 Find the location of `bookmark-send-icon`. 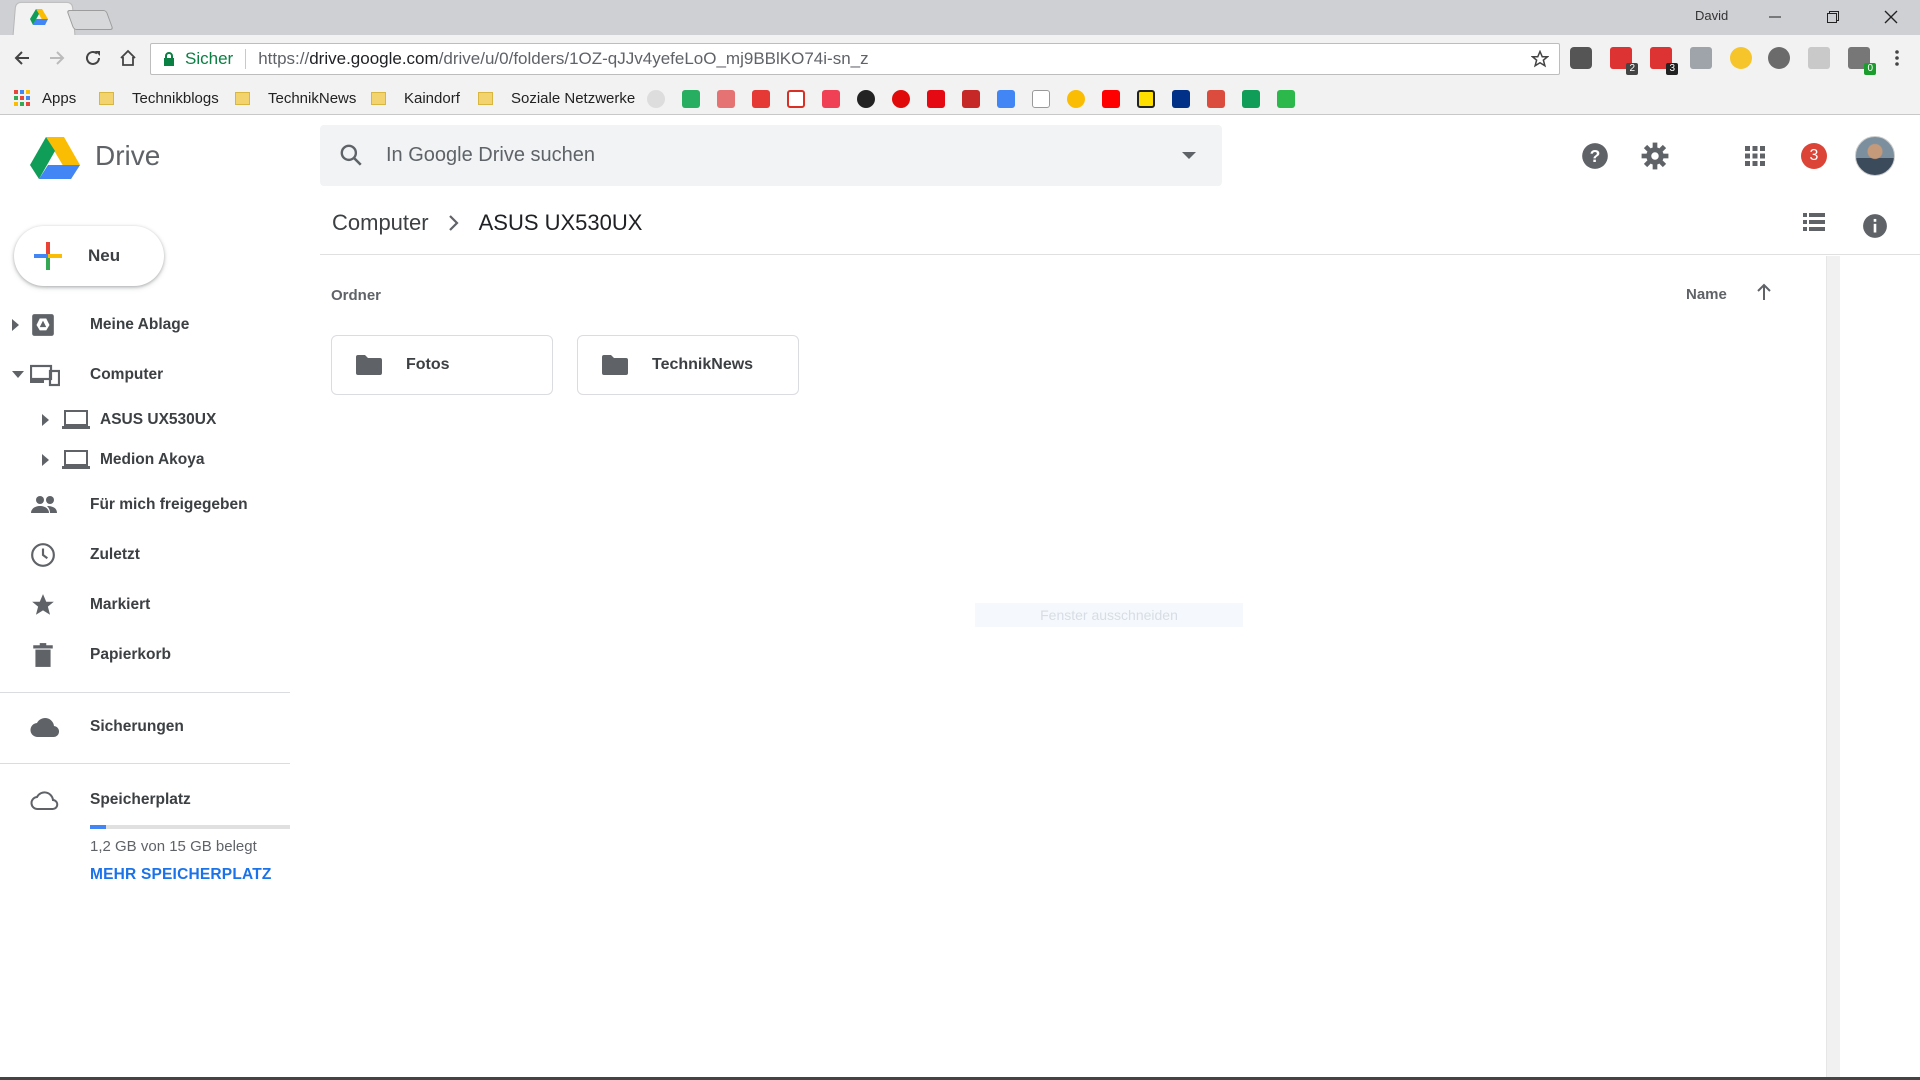

bookmark-send-icon is located at coordinates (691, 99).